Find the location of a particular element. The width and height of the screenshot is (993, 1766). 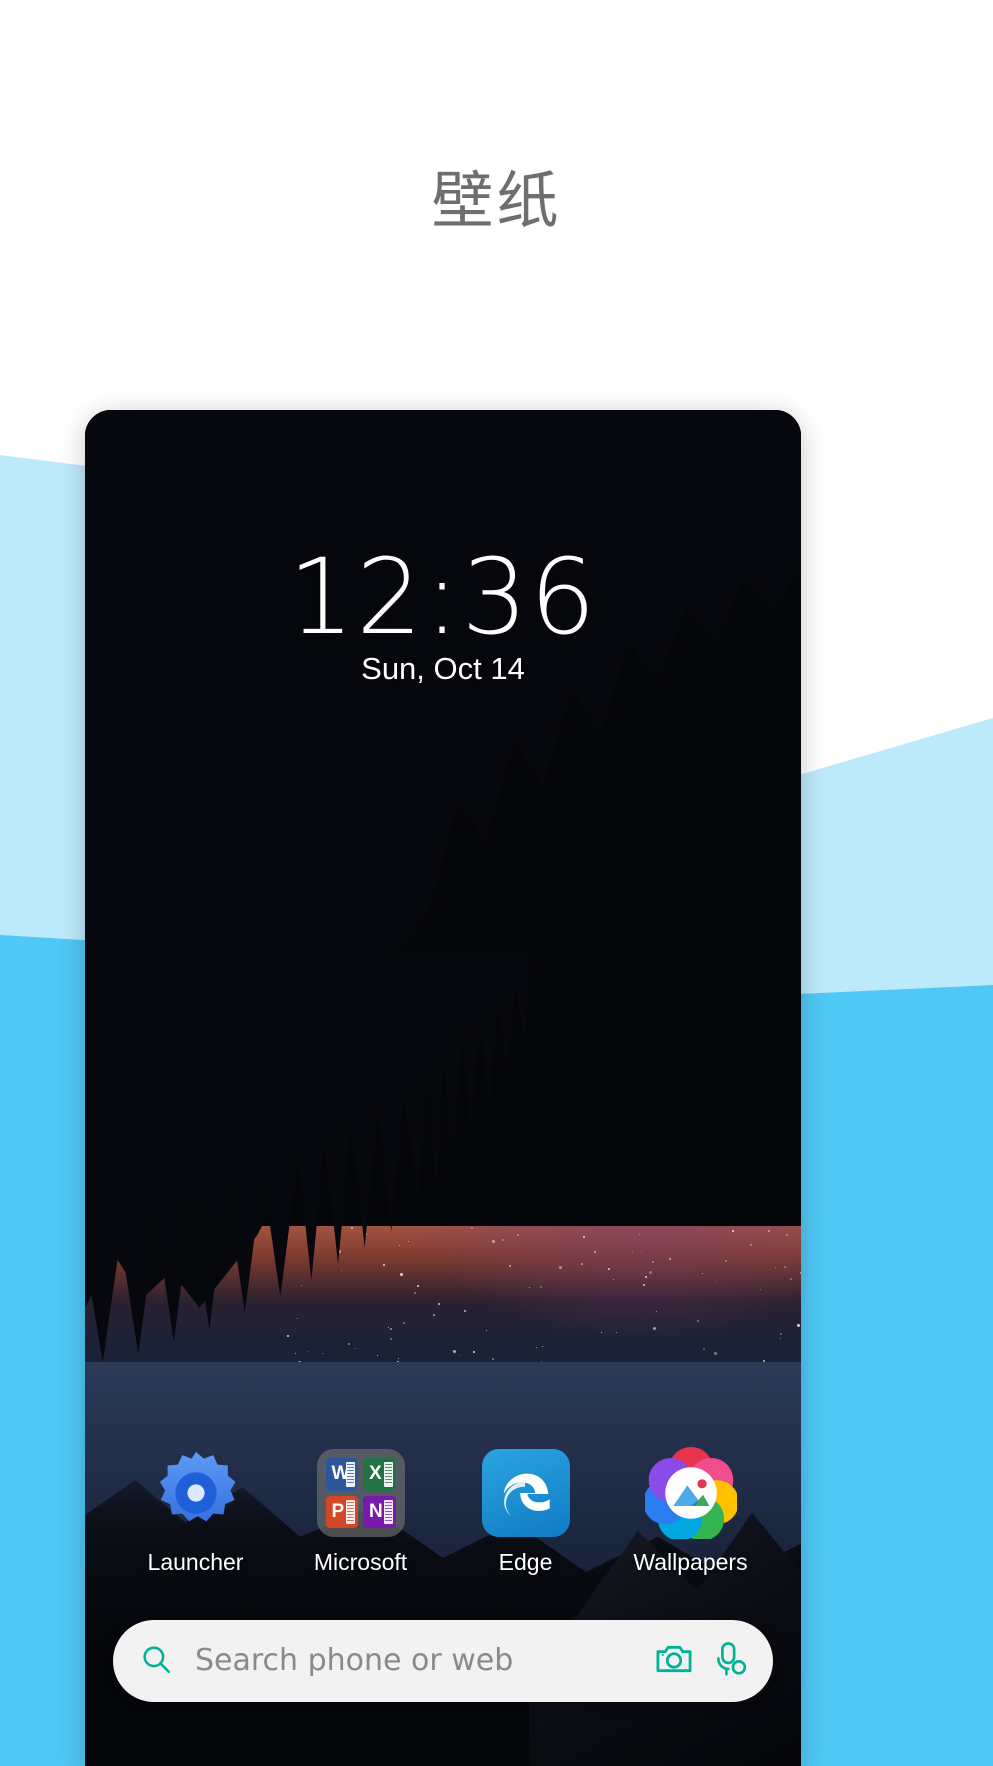

onenote-icon: N is located at coordinates (379, 1511).